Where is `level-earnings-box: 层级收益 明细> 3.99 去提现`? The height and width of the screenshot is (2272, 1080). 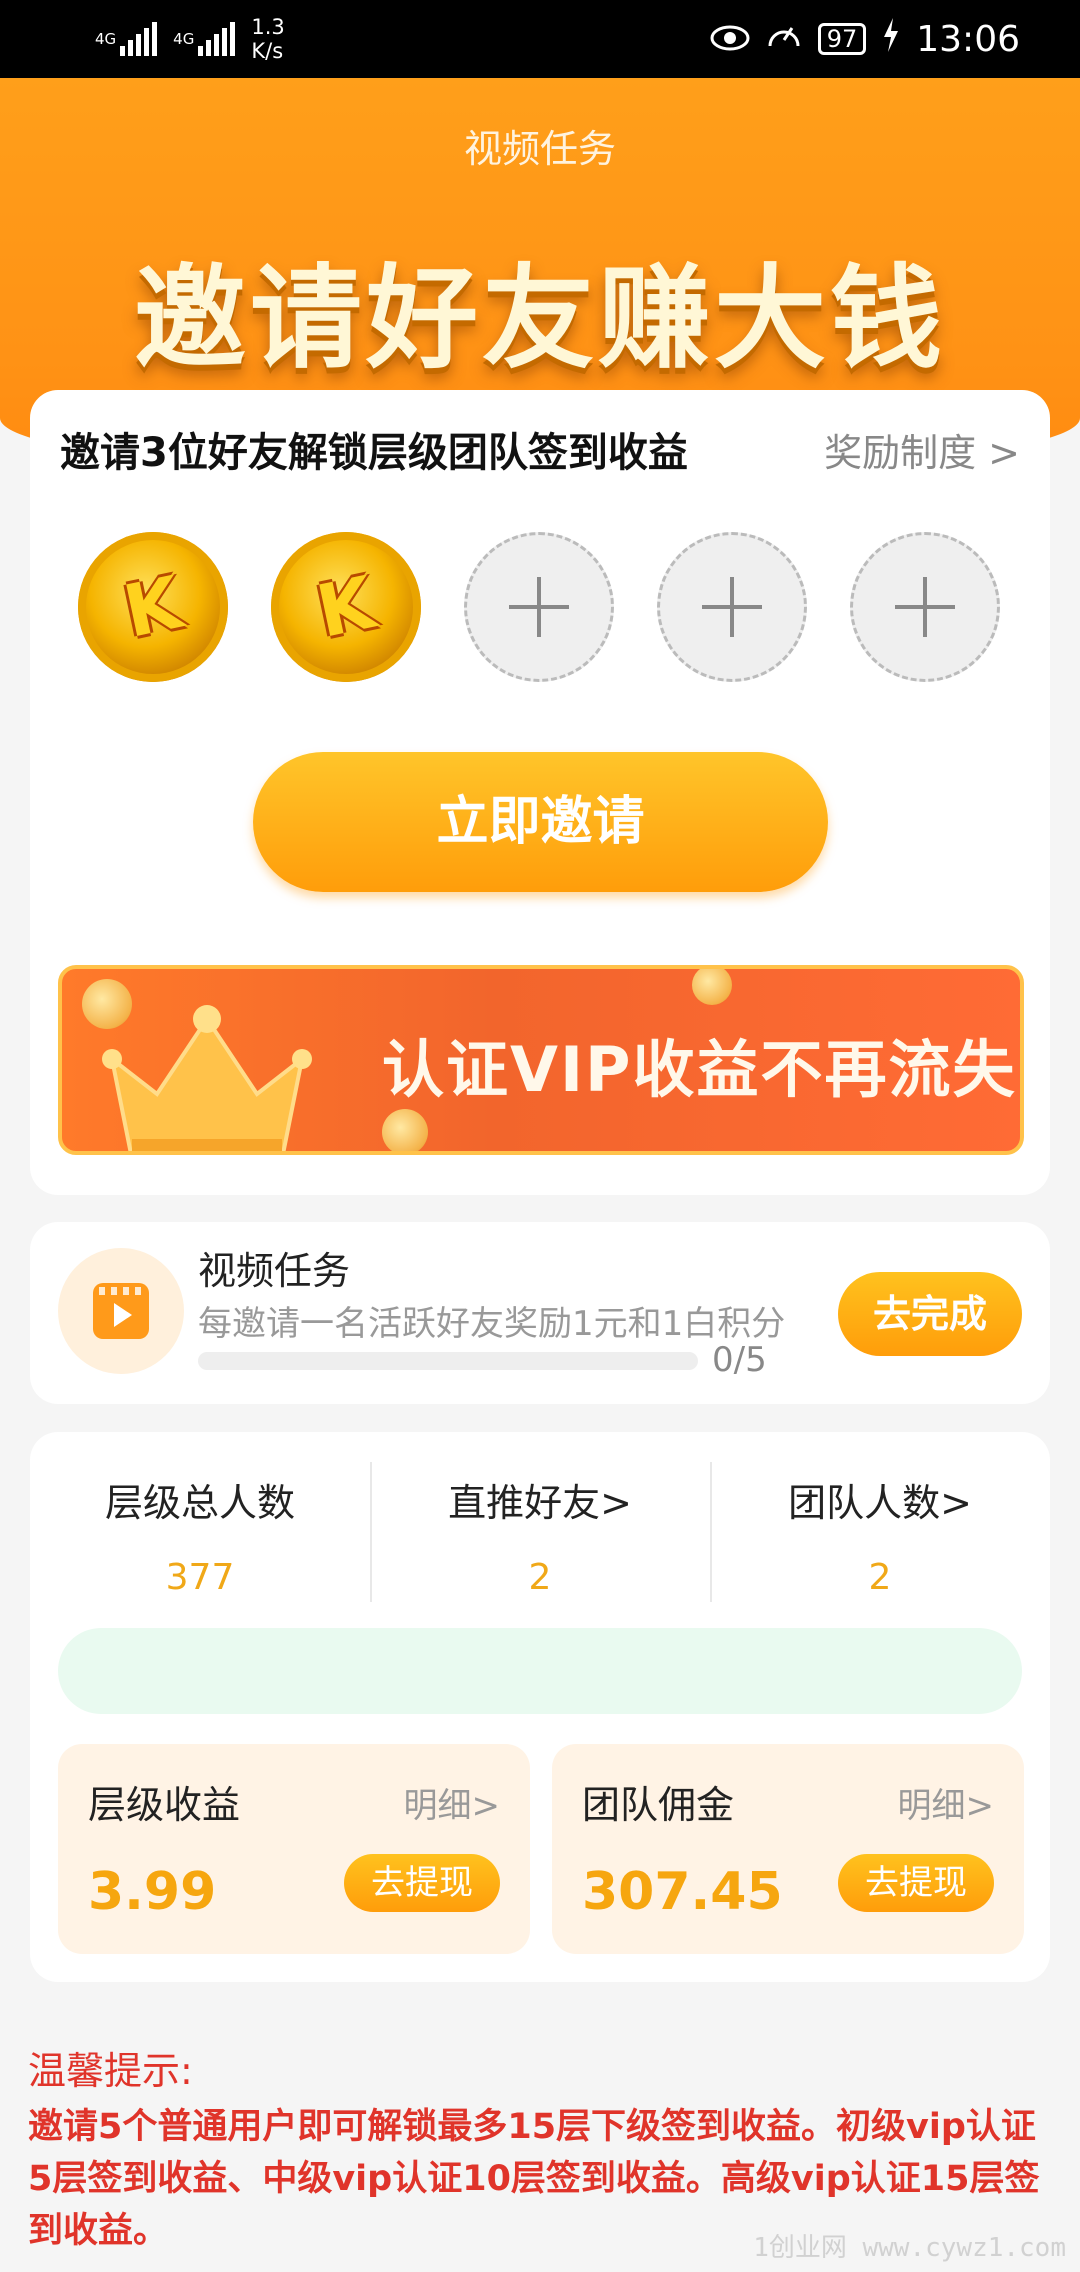 level-earnings-box: 层级收益 明细> 3.99 去提现 is located at coordinates (294, 1849).